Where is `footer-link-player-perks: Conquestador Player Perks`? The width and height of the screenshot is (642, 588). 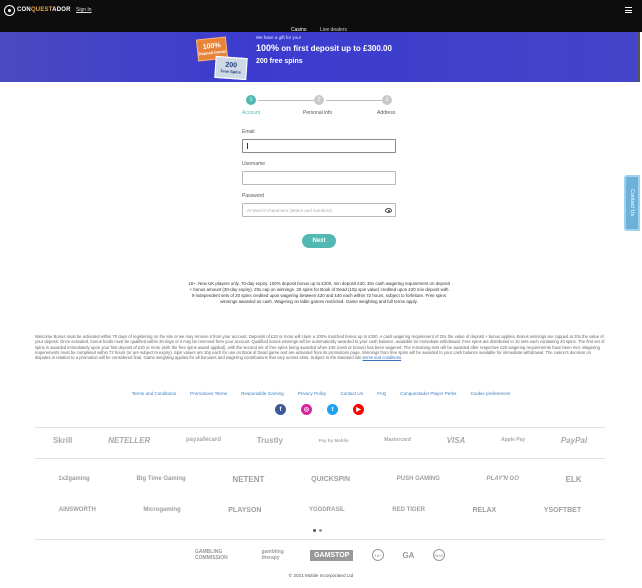 footer-link-player-perks: Conquestador Player Perks is located at coordinates (428, 393).